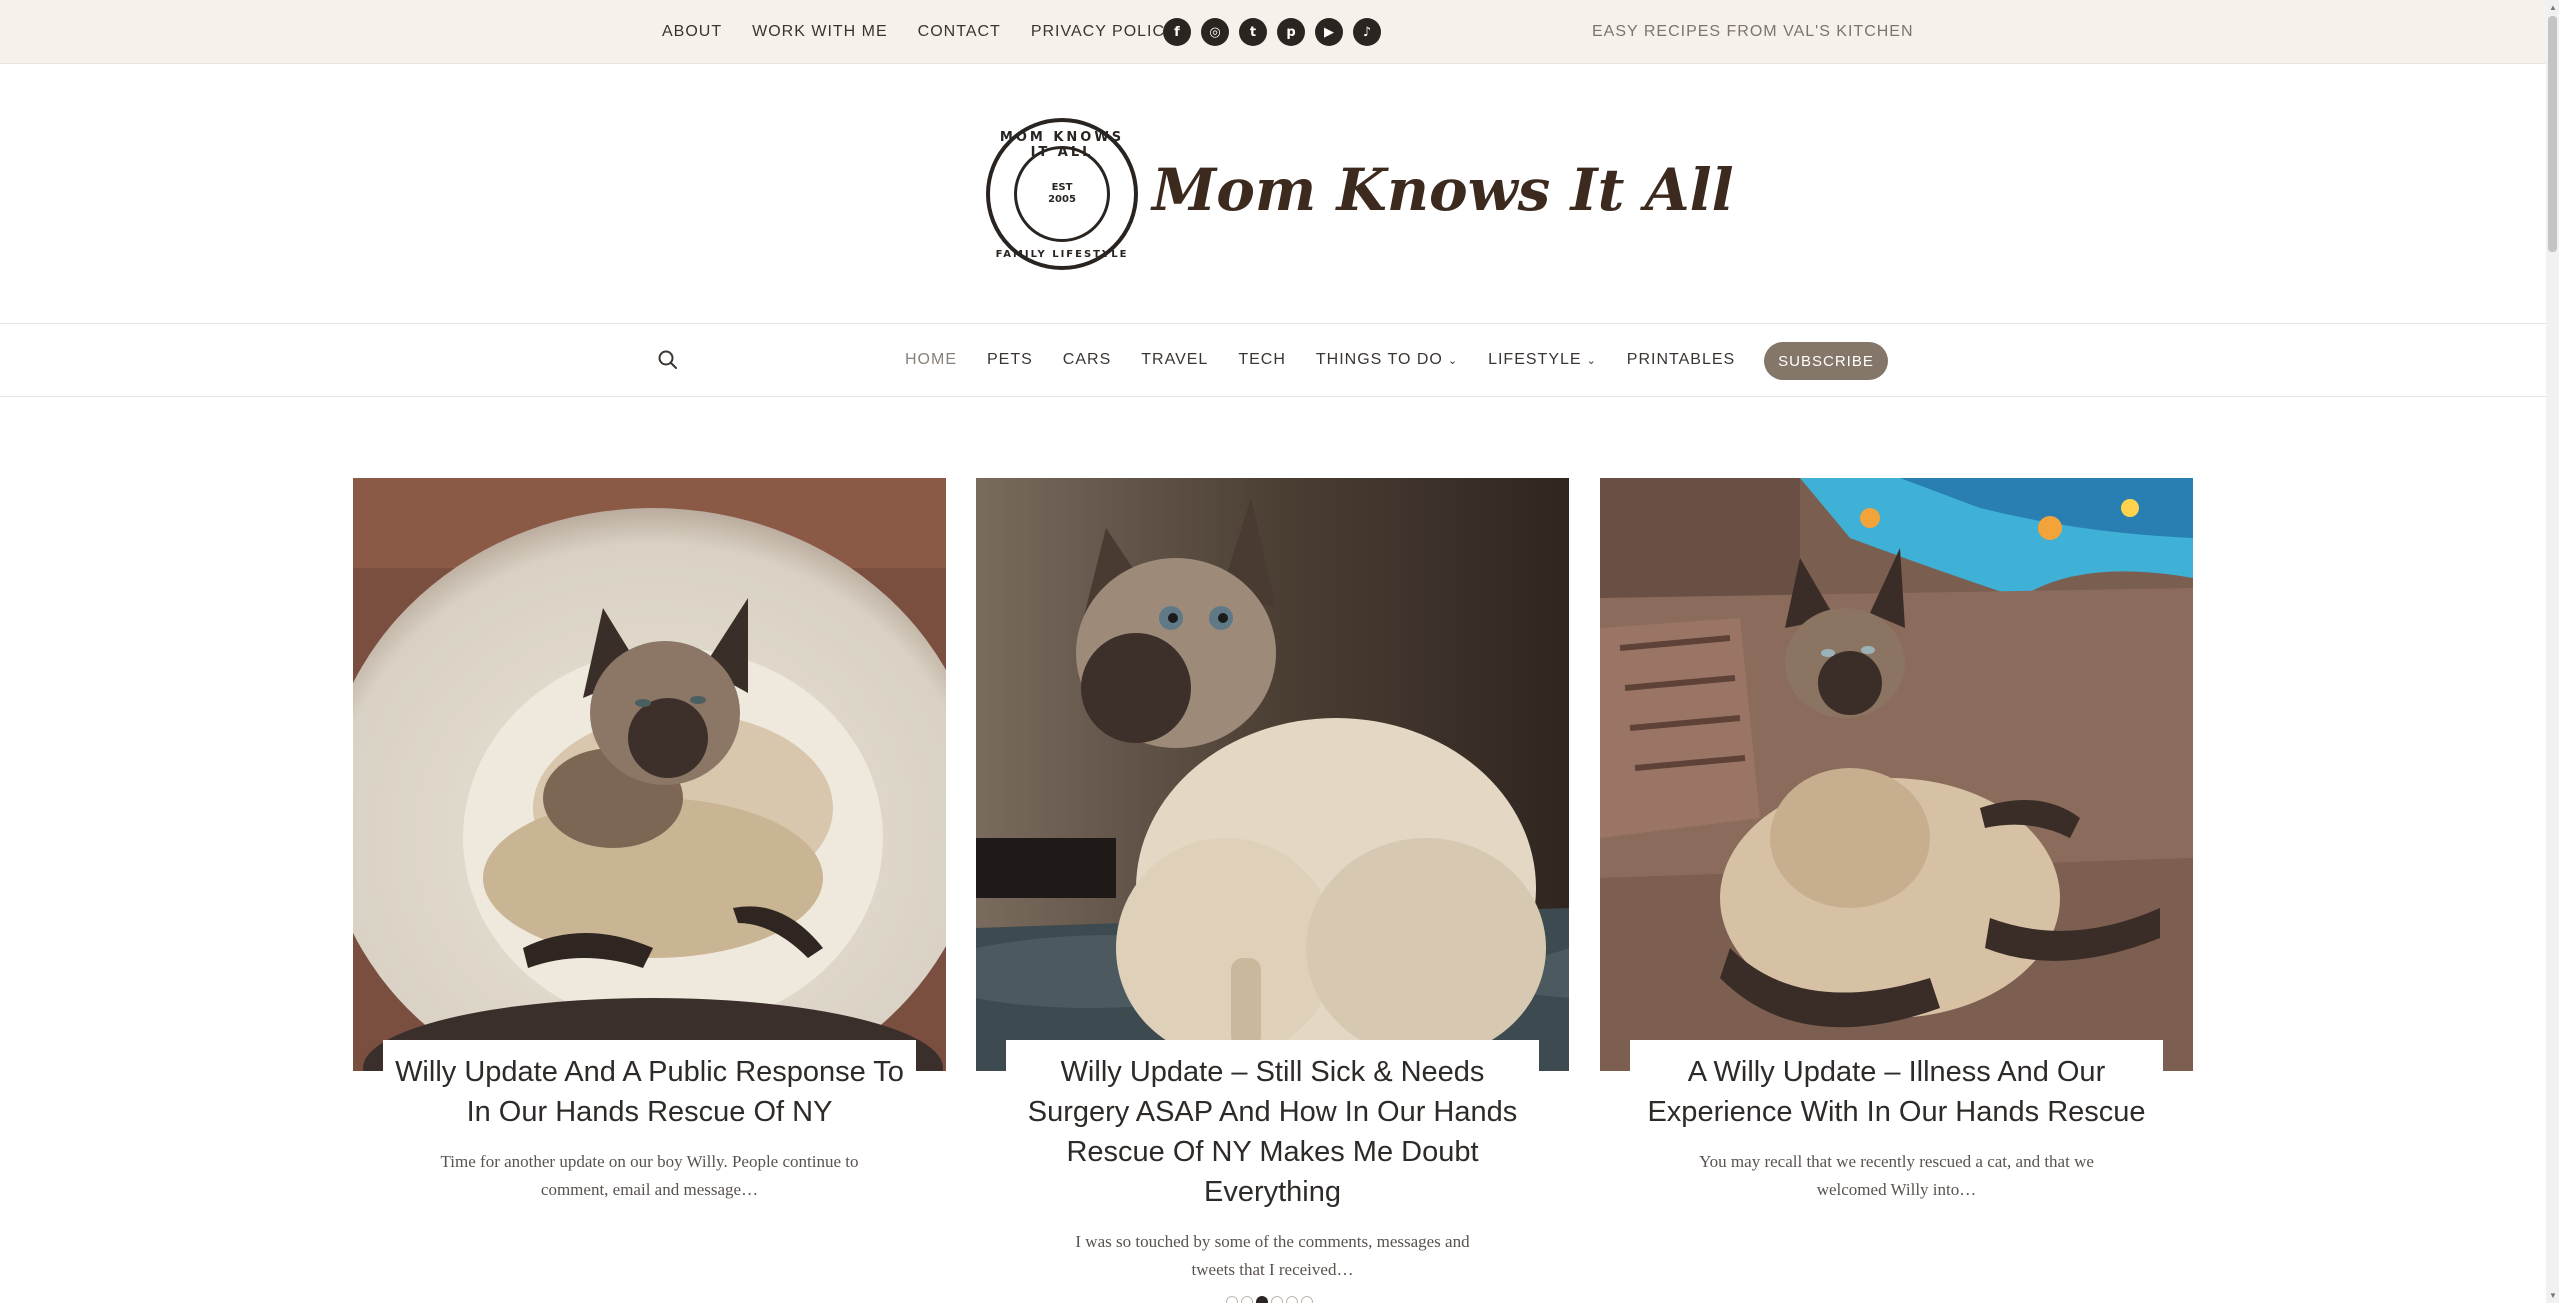  I want to click on nav-item-things-to-do: THINGS TO DO ⌄, so click(1387, 360).